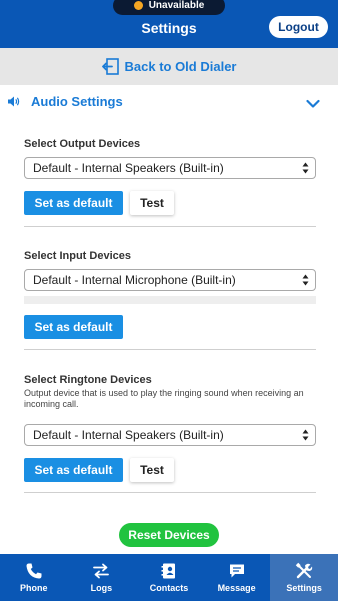 The height and width of the screenshot is (601, 338). I want to click on status-indicator: Unavailable, so click(169, 7).